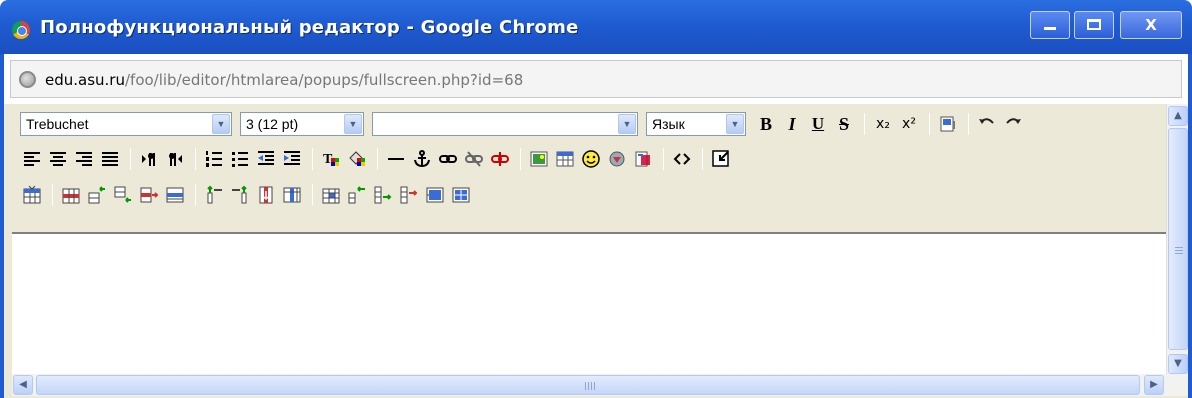  Describe the element at coordinates (539, 159) in the screenshot. I see `image-icon` at that location.